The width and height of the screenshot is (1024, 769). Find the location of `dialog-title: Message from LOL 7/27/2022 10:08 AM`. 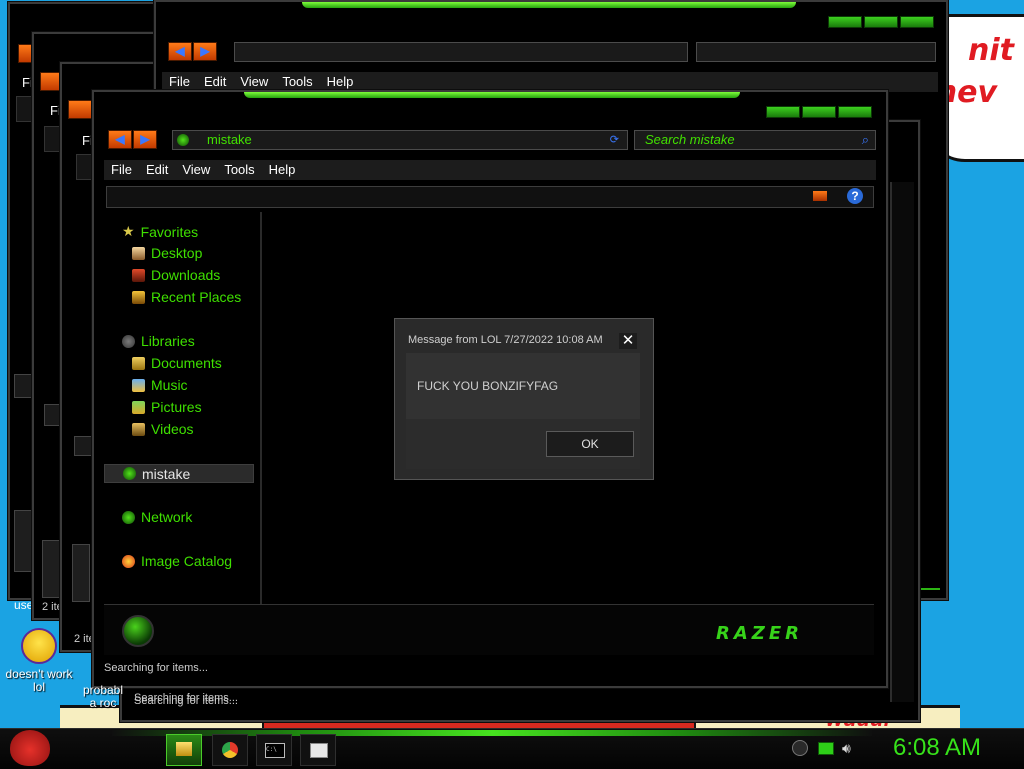

dialog-title: Message from LOL 7/27/2022 10:08 AM is located at coordinates (505, 340).